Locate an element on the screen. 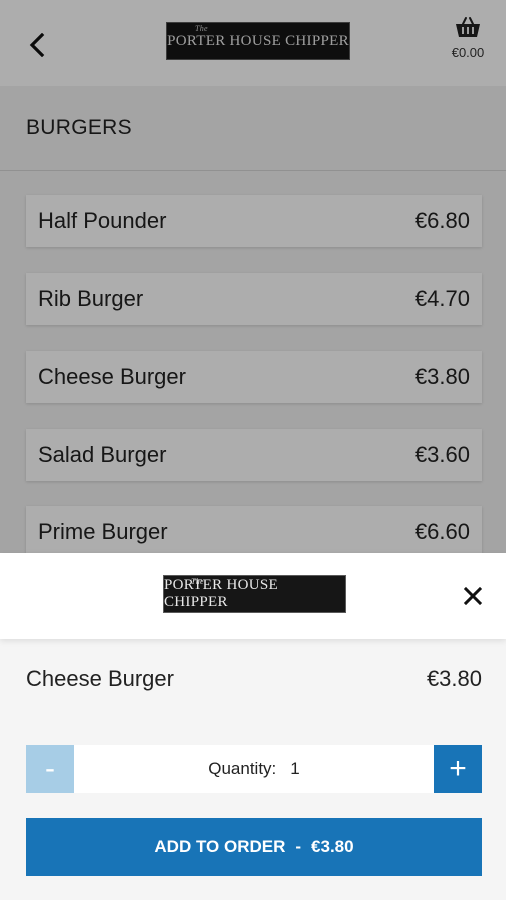 The height and width of the screenshot is (900, 506). add-to-order-button: ADD TO ORDER - €3.80 is located at coordinates (254, 847).